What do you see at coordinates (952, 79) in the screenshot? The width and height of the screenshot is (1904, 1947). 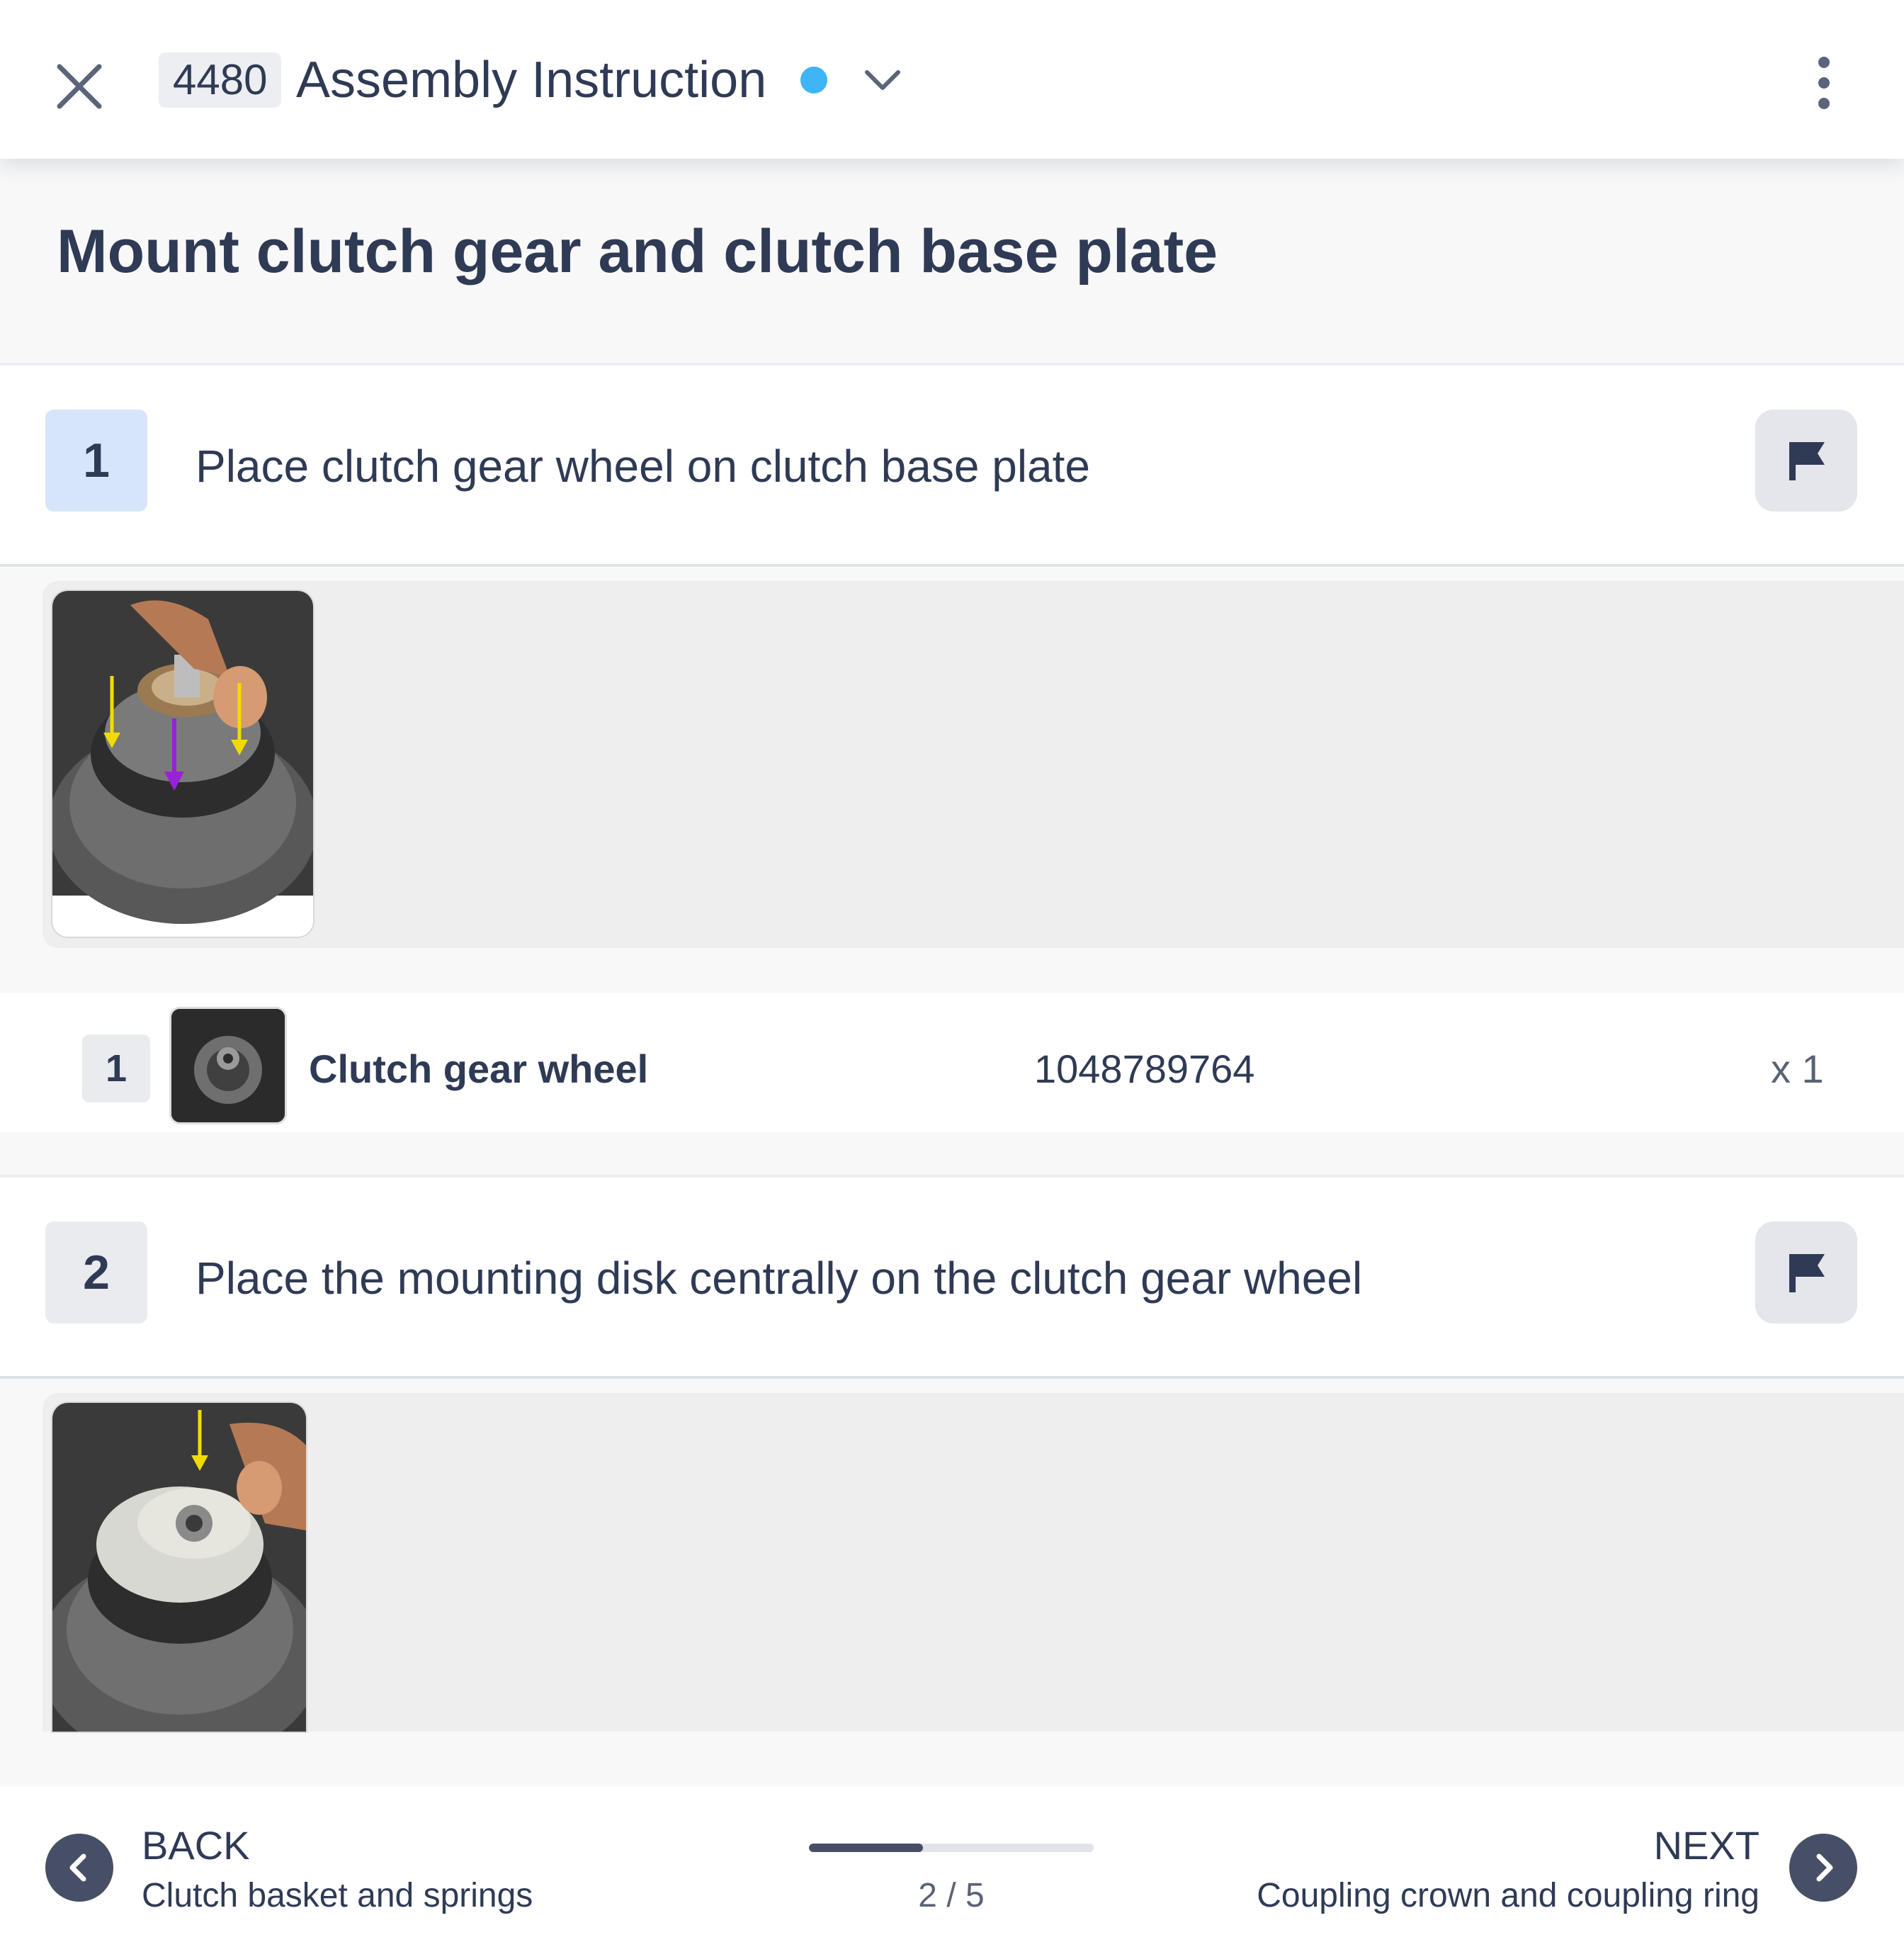 I see `app-header: 4480 Assembly Instruction` at bounding box center [952, 79].